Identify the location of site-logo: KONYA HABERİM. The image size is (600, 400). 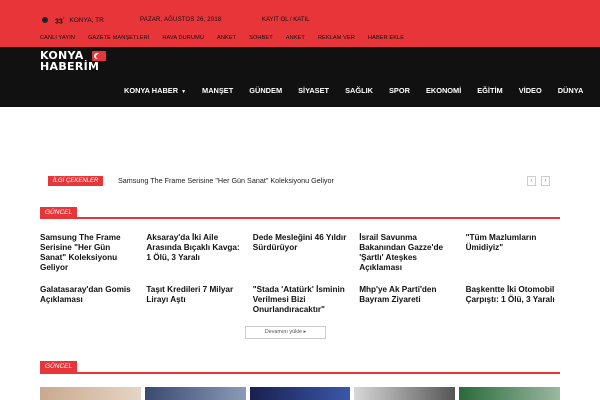
(74, 62).